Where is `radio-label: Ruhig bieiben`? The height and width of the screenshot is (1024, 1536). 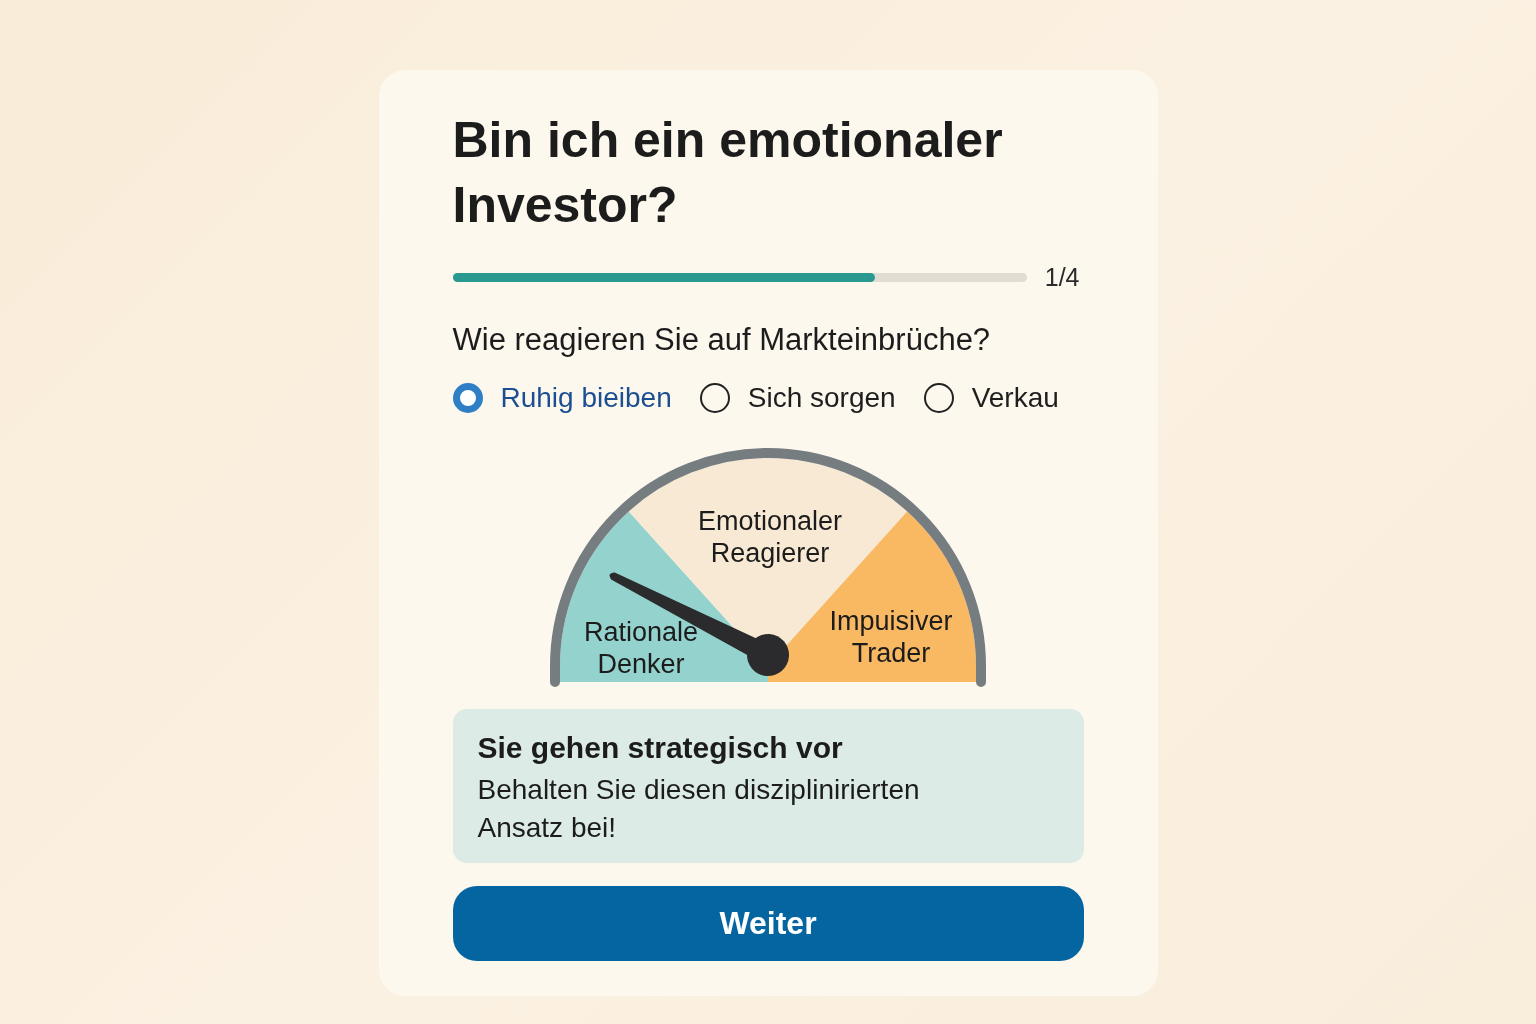 radio-label: Ruhig bieiben is located at coordinates (586, 398).